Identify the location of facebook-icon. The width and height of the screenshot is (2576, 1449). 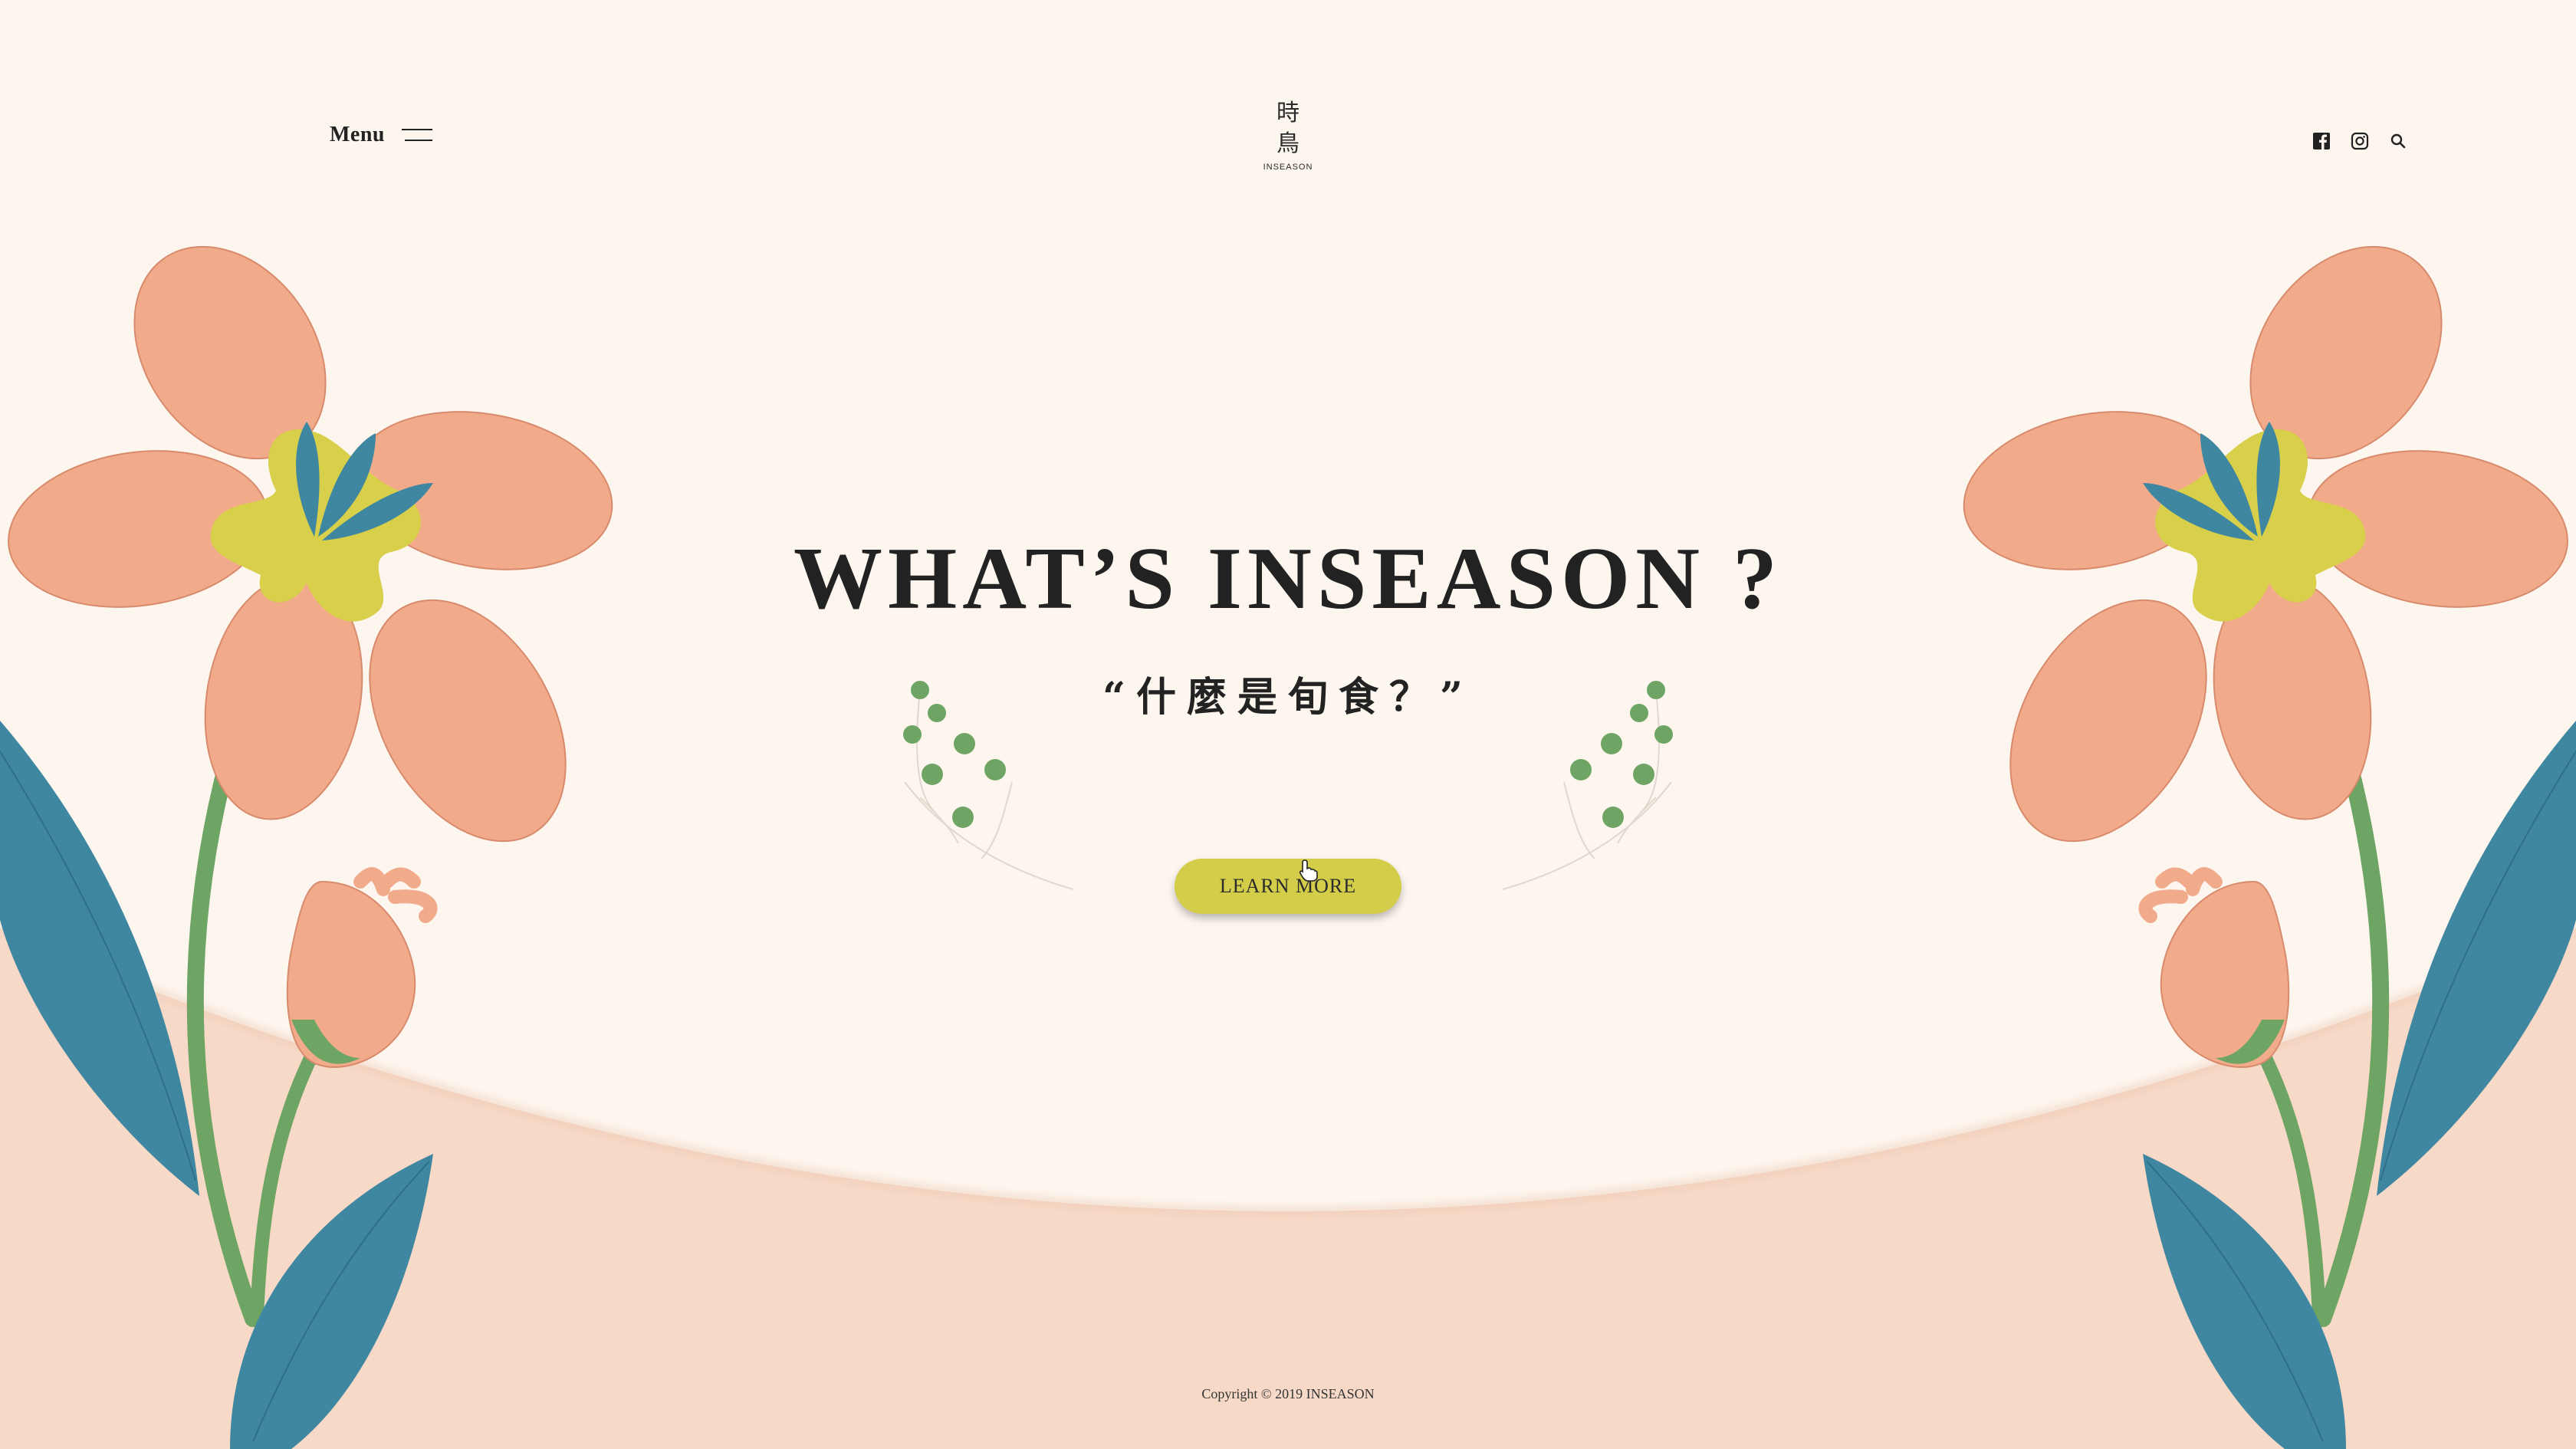
(2321, 141).